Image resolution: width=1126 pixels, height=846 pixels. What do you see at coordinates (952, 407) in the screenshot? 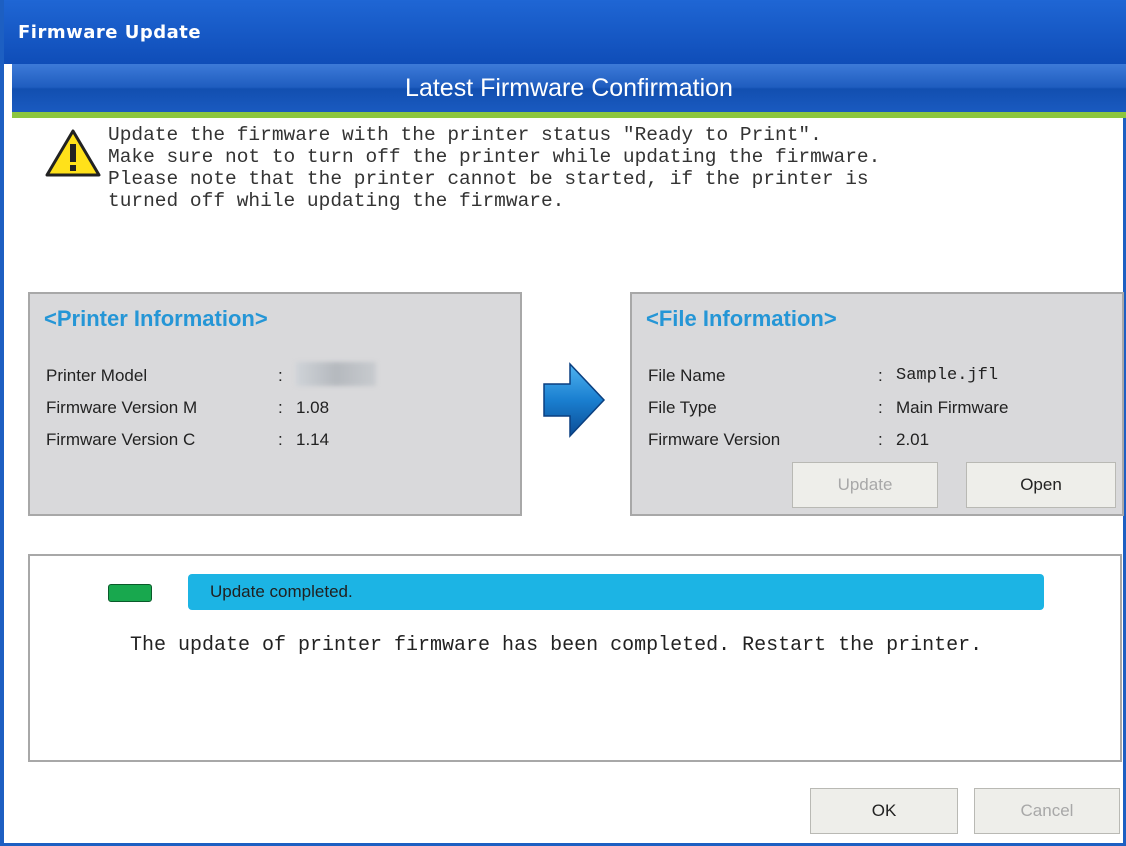
I see `file-type-value: Main Firmware` at bounding box center [952, 407].